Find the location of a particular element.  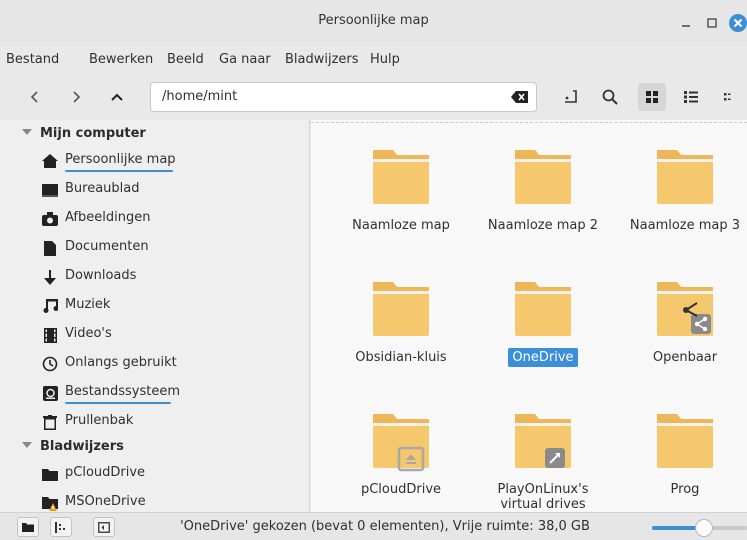

compact-view-icon is located at coordinates (727, 97).